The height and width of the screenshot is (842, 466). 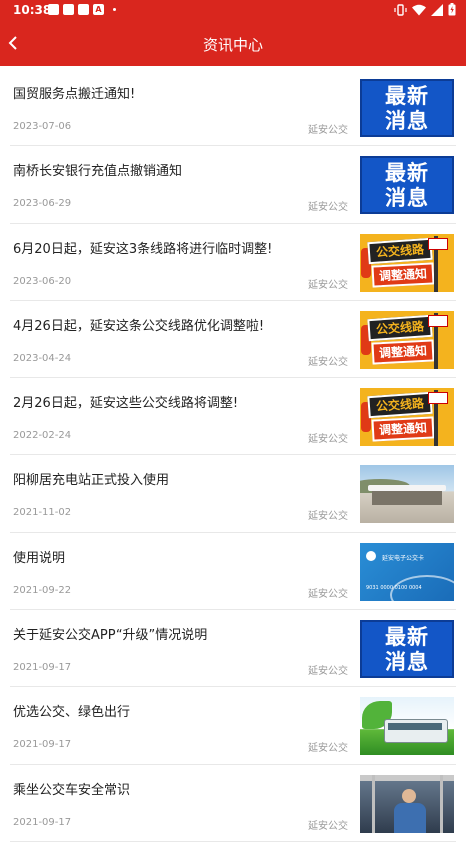 What do you see at coordinates (126, 404) in the screenshot?
I see `news-title: 2月26日起，延安这些公交线路将调整!` at bounding box center [126, 404].